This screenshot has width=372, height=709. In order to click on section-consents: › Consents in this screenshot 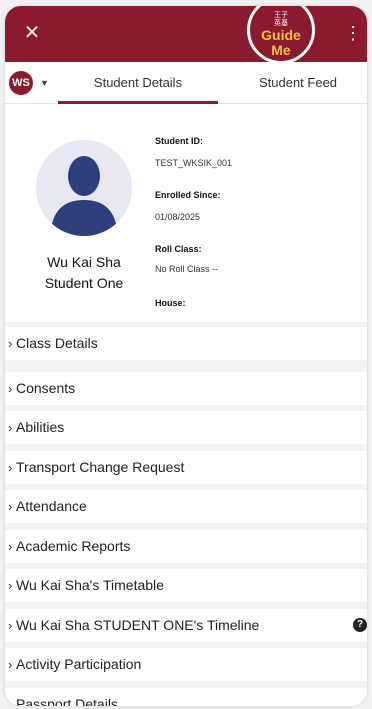, I will do `click(186, 388)`.